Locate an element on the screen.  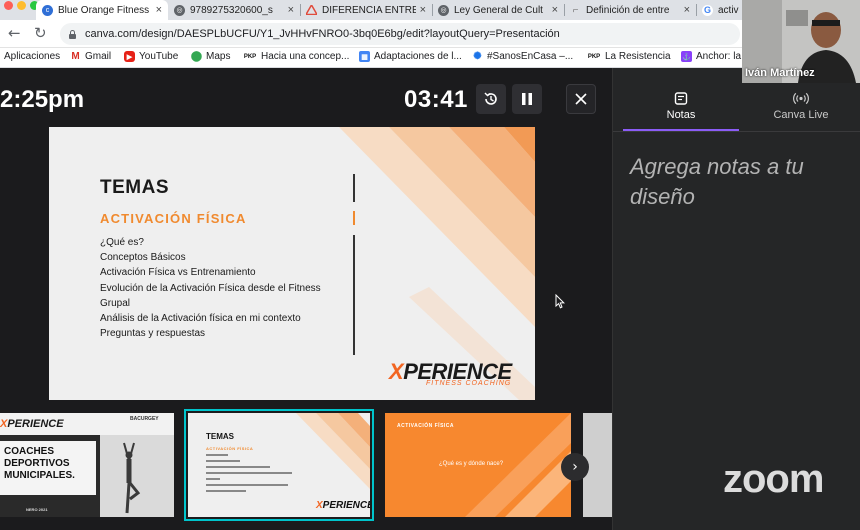
page-icon: ⌐ is located at coordinates (575, 10).